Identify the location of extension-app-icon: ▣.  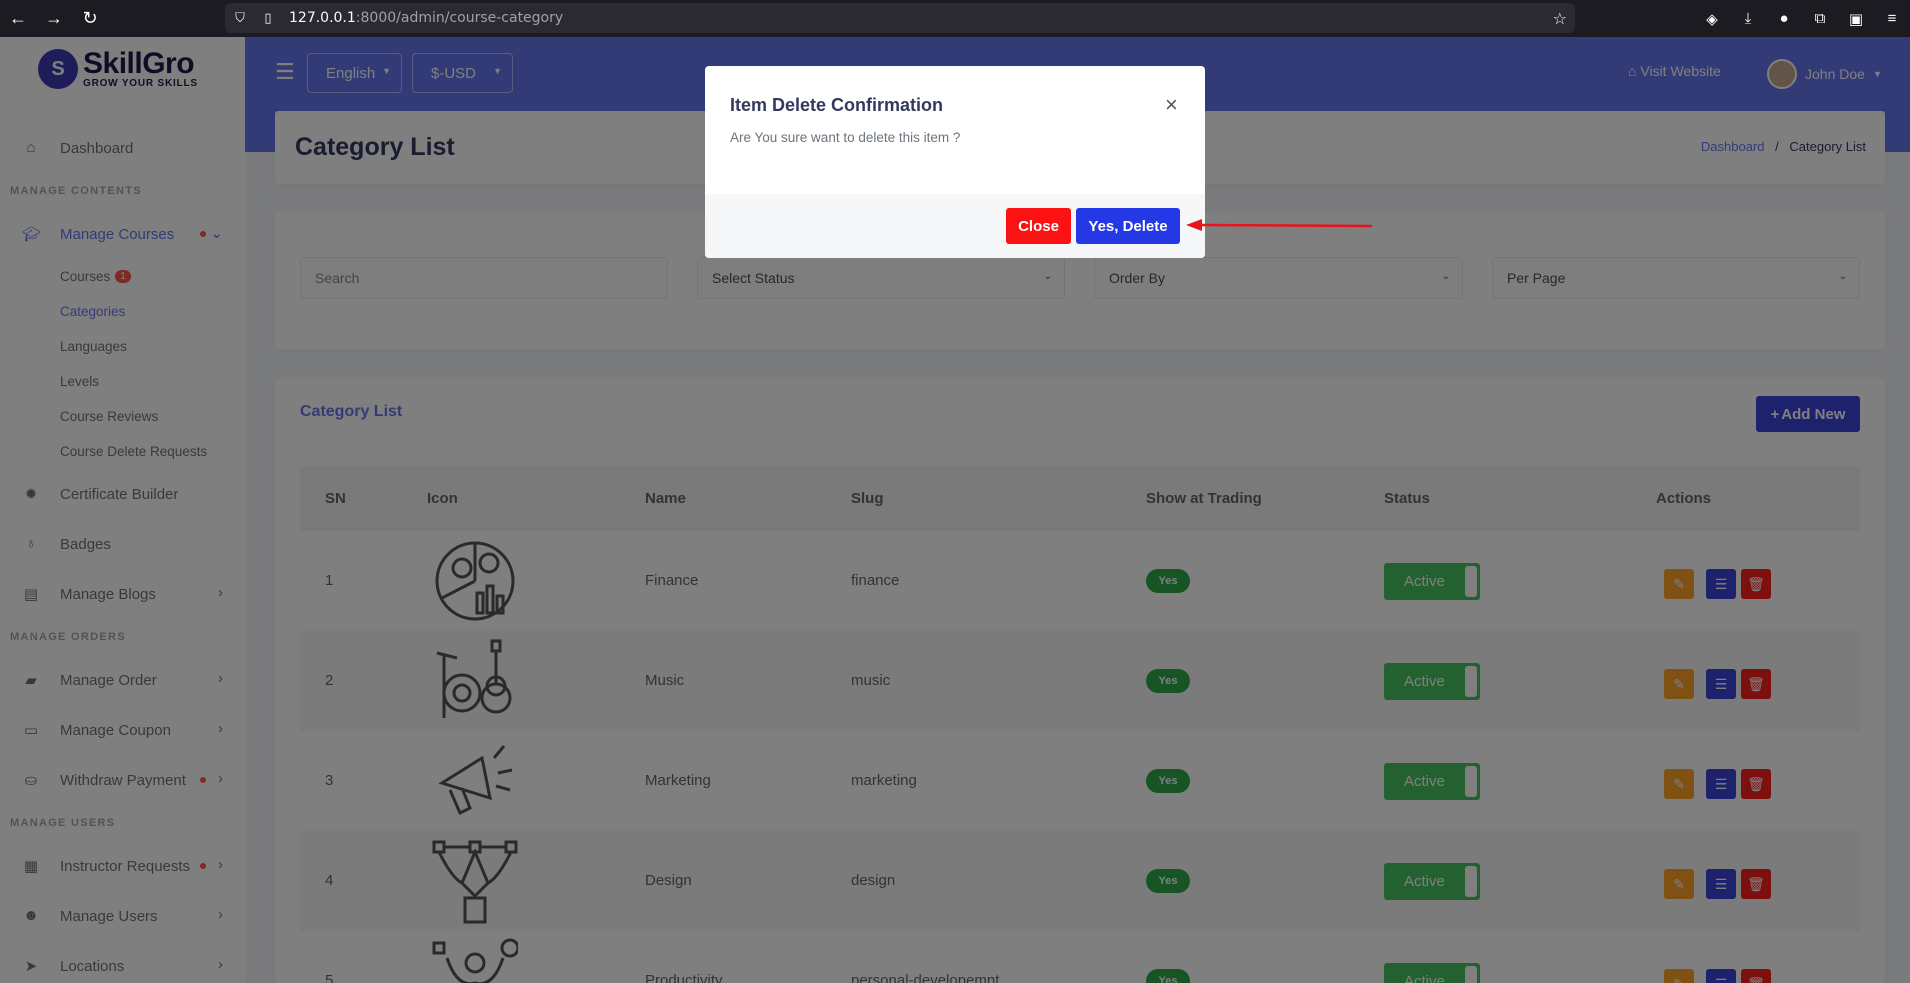
(1856, 19).